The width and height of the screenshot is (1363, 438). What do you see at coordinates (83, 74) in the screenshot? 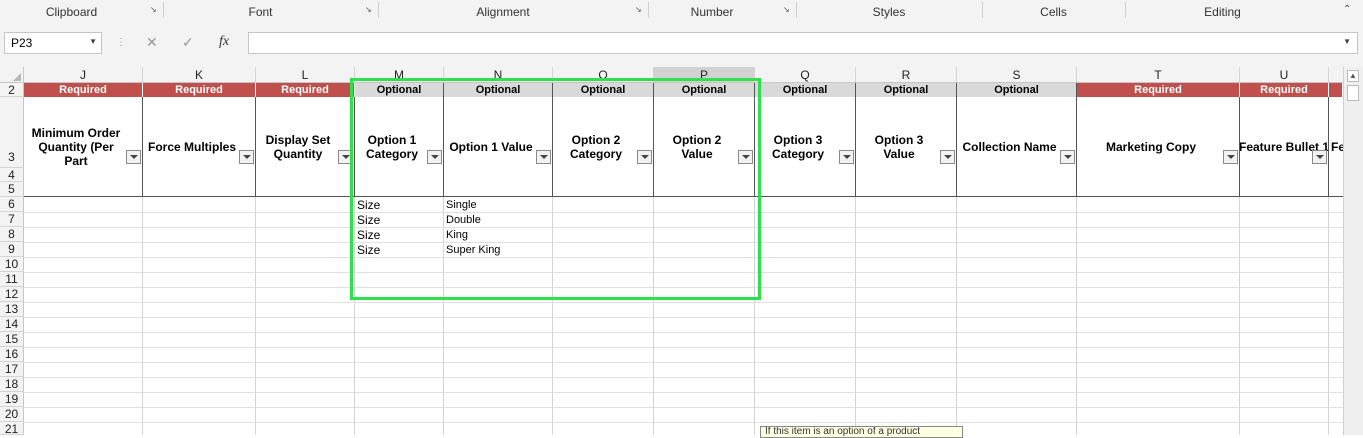
I see `column-header-j: J` at bounding box center [83, 74].